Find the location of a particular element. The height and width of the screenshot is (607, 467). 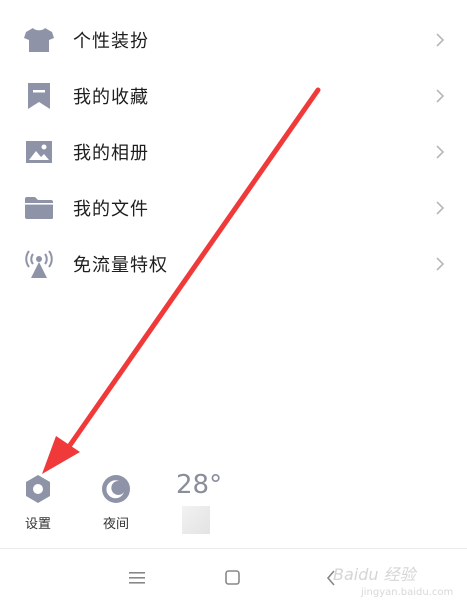

settings-button: 设置 is located at coordinates (38, 501).